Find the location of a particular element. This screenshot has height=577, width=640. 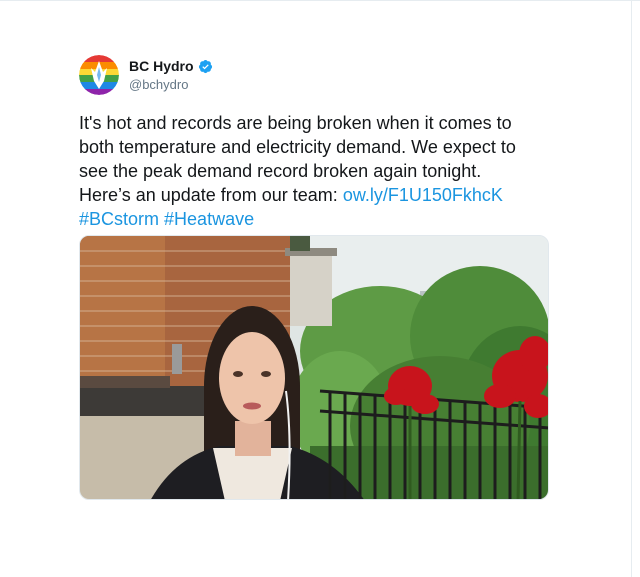

hashtag-heatwave: #Heatwave is located at coordinates (209, 219).